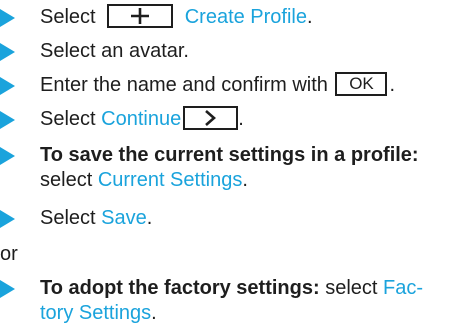 The image size is (462, 326). I want to click on continue-link: Continue, so click(141, 119).